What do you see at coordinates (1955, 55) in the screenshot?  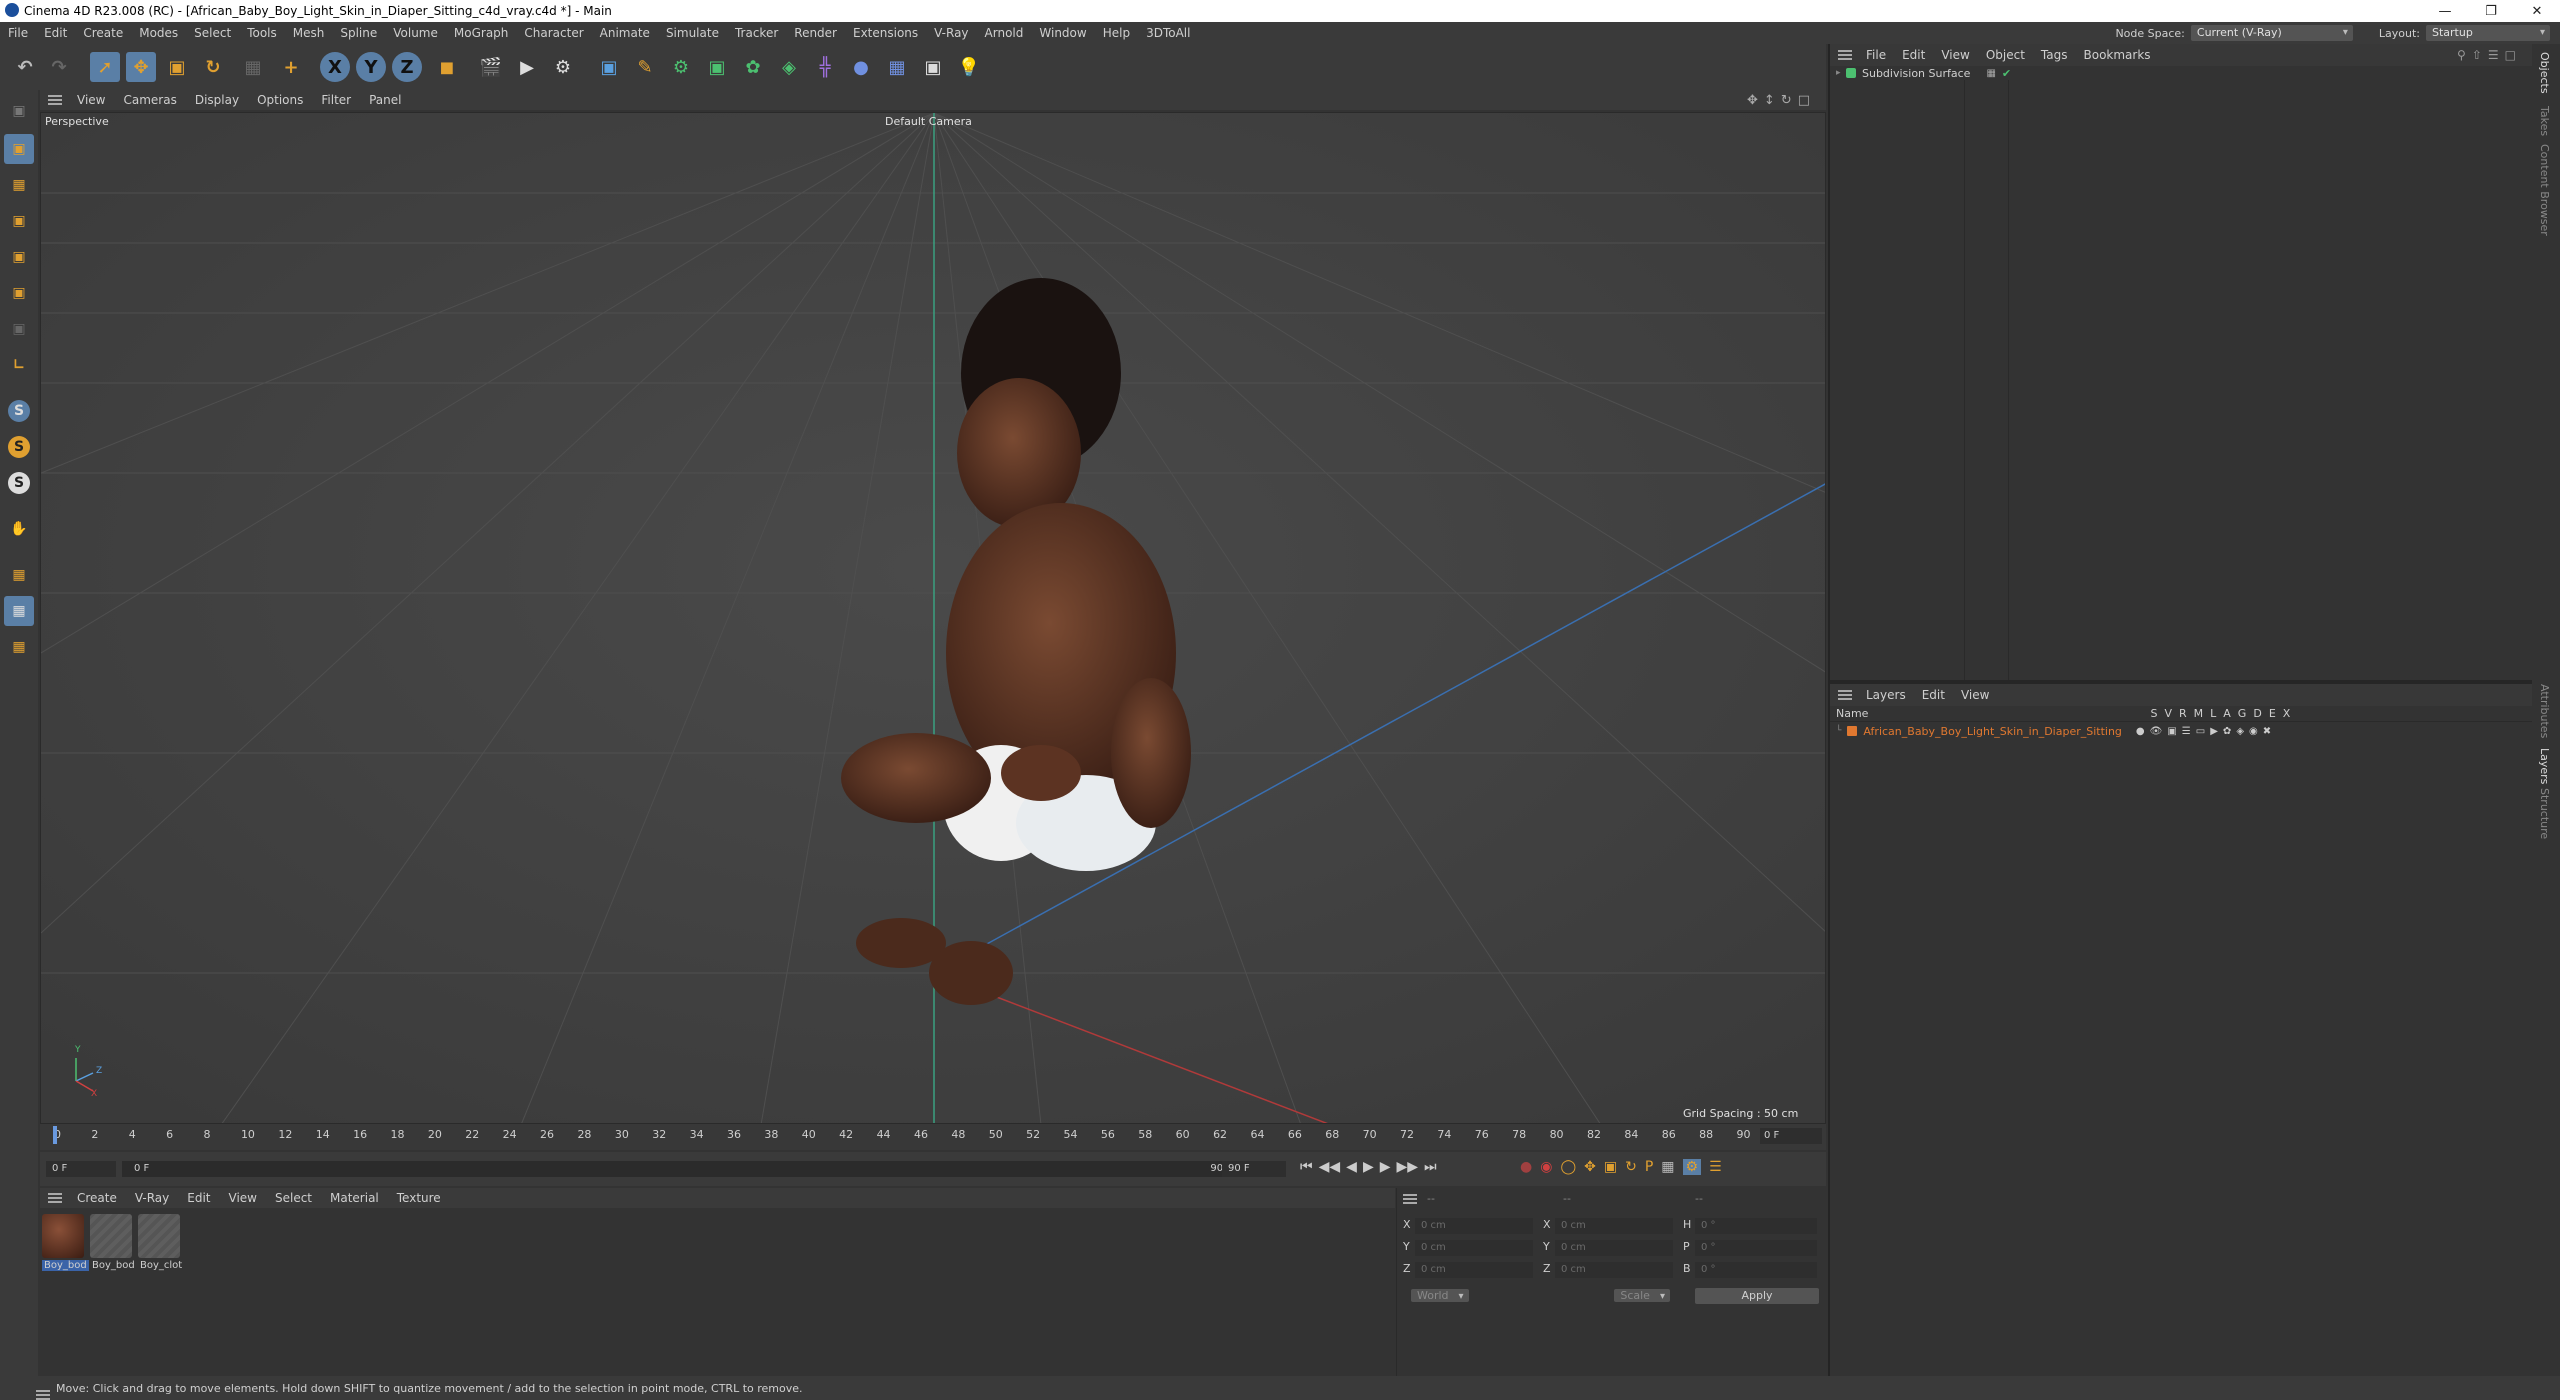 I see `obj-menu-view: View` at bounding box center [1955, 55].